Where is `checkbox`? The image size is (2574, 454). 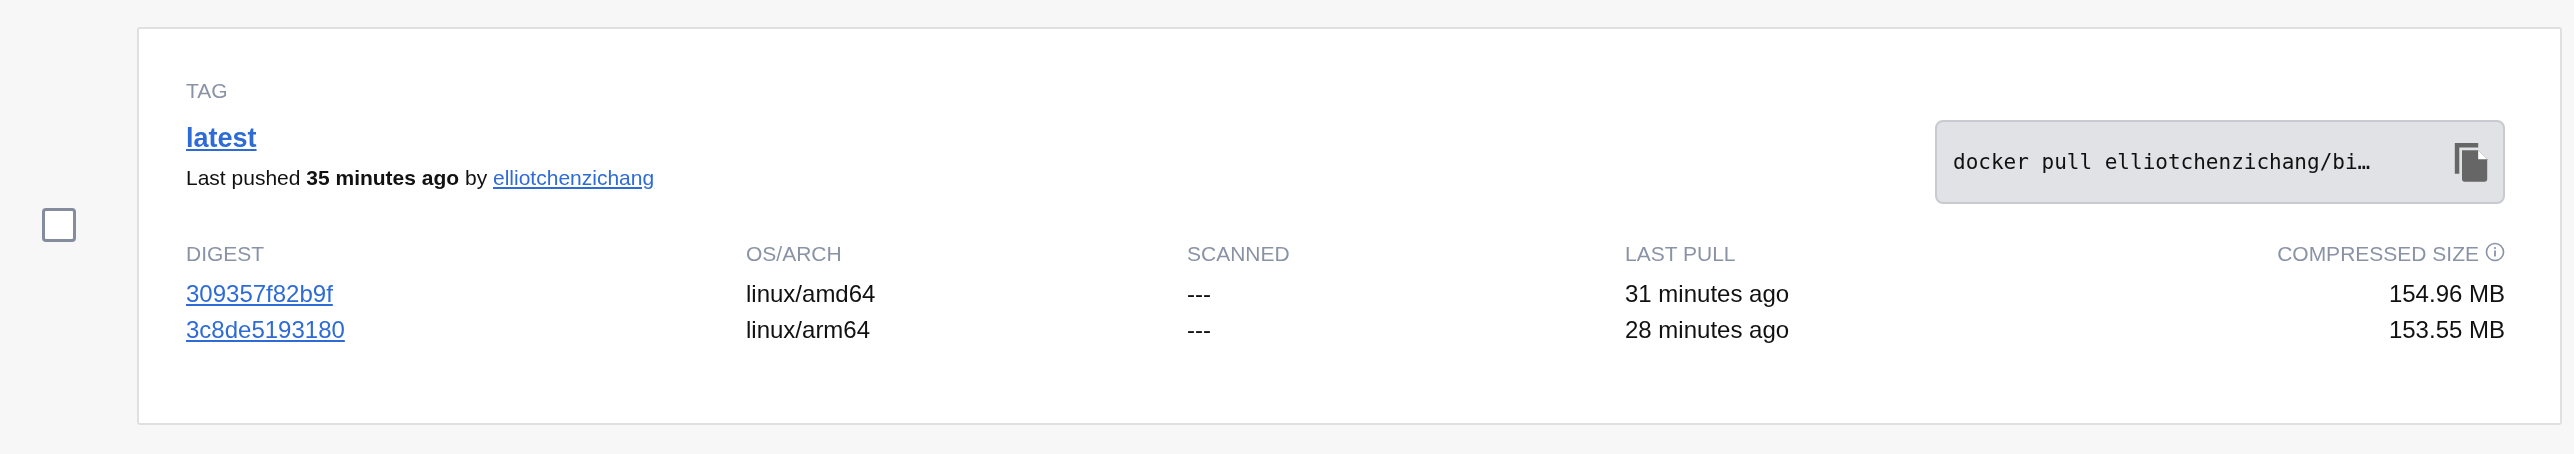
checkbox is located at coordinates (58, 225).